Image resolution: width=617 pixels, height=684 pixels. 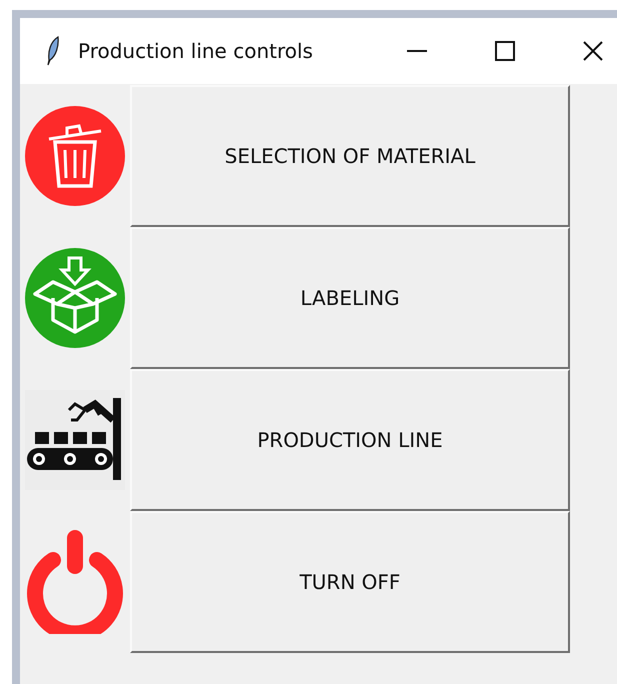 What do you see at coordinates (505, 51) in the screenshot?
I see `maximize-icon` at bounding box center [505, 51].